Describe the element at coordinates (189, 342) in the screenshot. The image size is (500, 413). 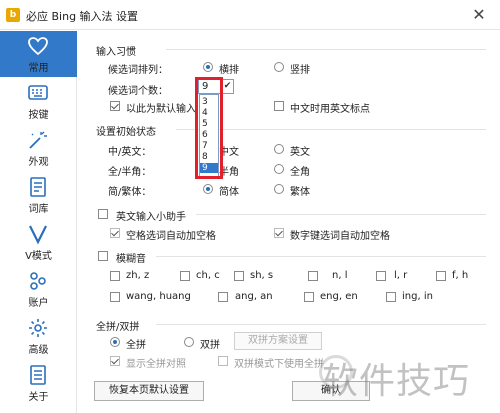
I see `double-pinyin-radio` at that location.